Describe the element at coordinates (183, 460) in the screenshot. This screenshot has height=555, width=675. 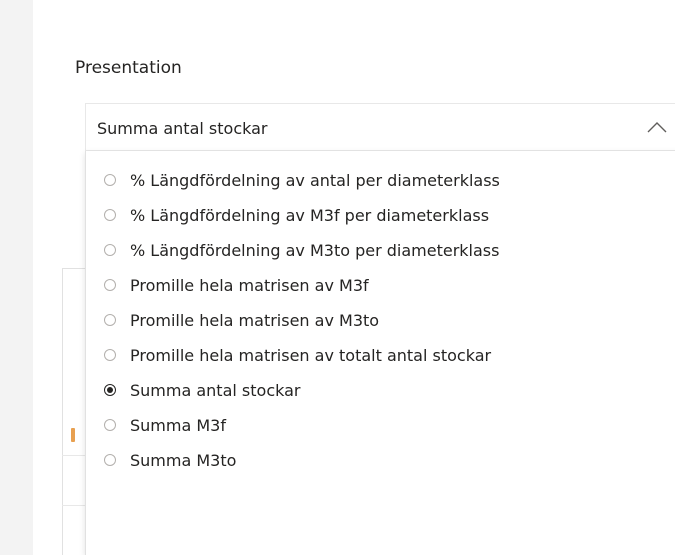
I see `option-label: Summa M3to` at that location.